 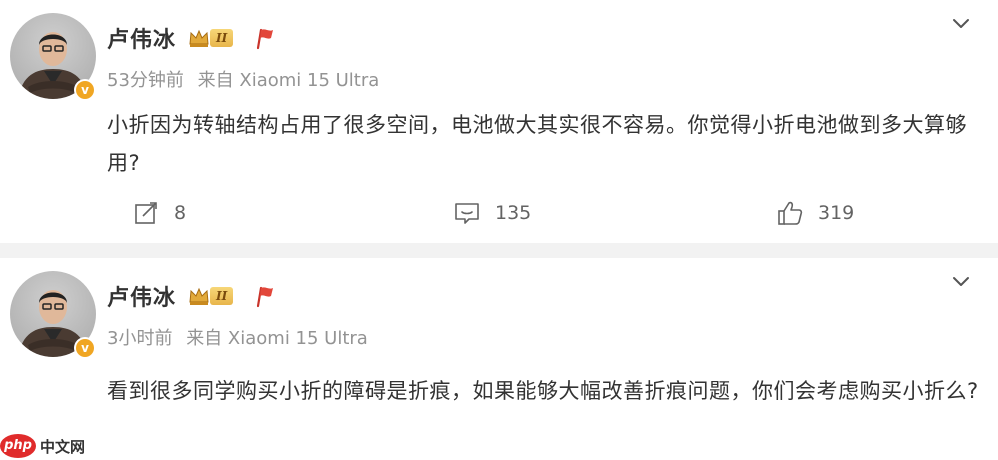 What do you see at coordinates (146, 213) in the screenshot?
I see `repost-icon` at bounding box center [146, 213].